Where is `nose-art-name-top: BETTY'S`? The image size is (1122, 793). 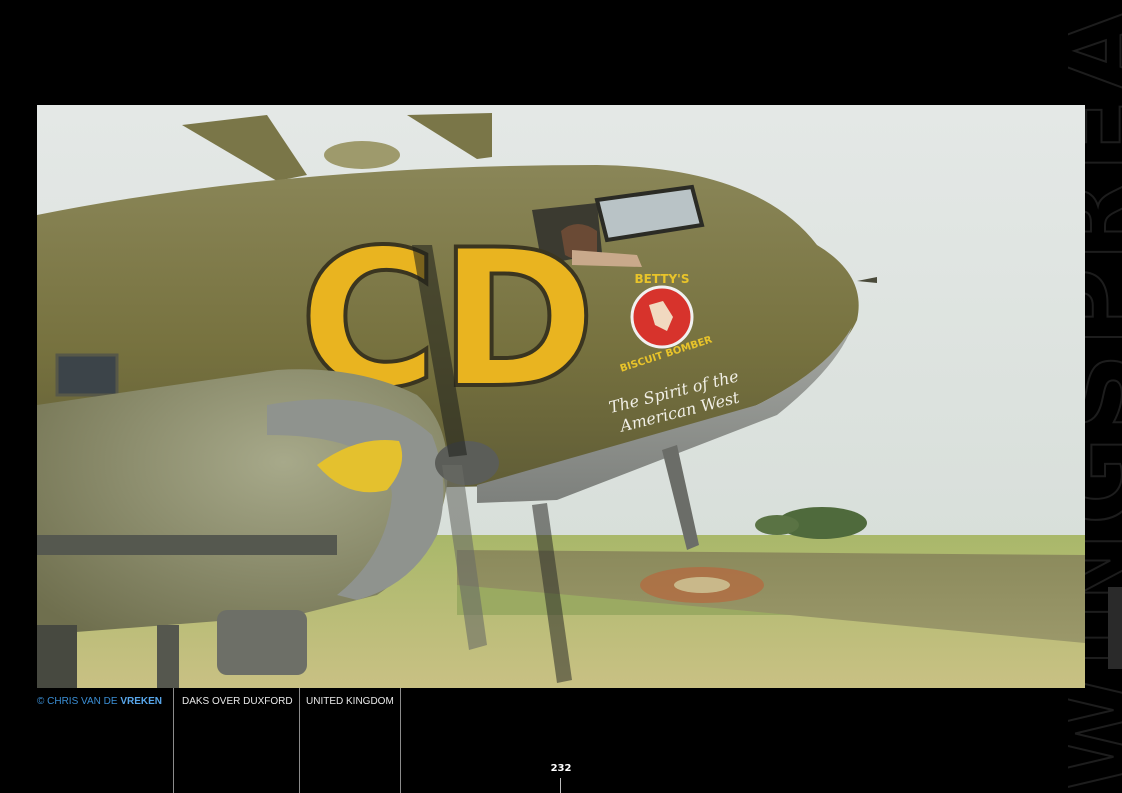 nose-art-name-top: BETTY'S is located at coordinates (662, 279).